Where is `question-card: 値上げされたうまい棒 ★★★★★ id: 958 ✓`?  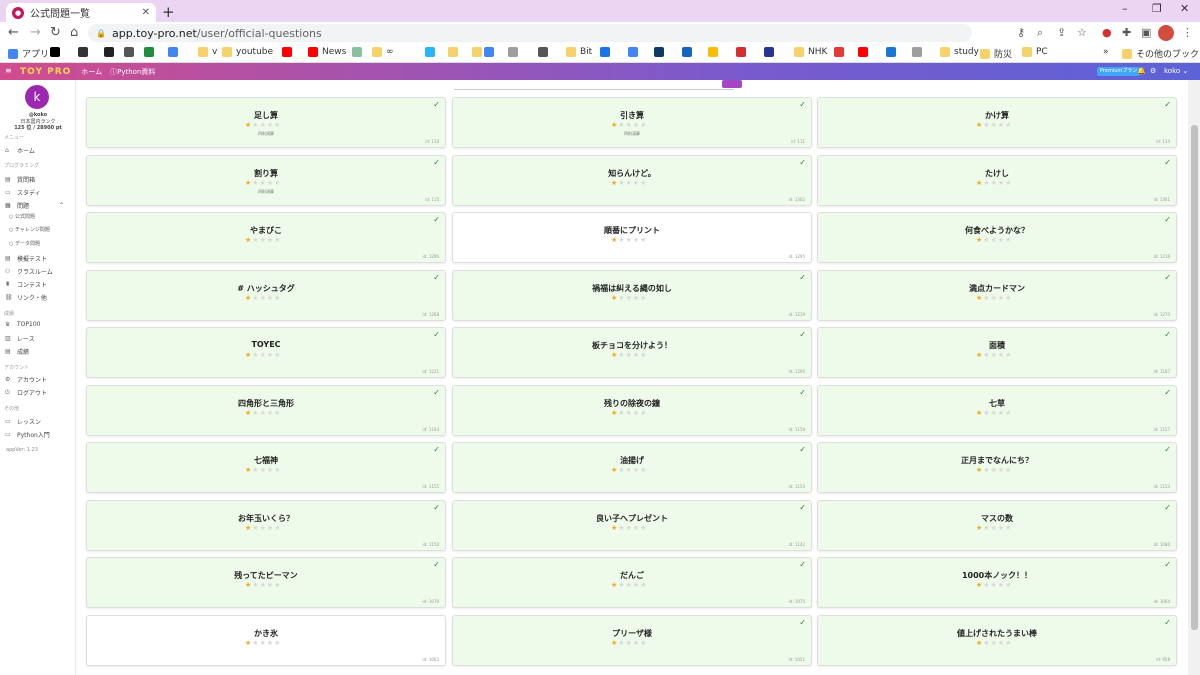
question-card: 値上げされたうまい棒 ★★★★★ id: 958 ✓ is located at coordinates (997, 640).